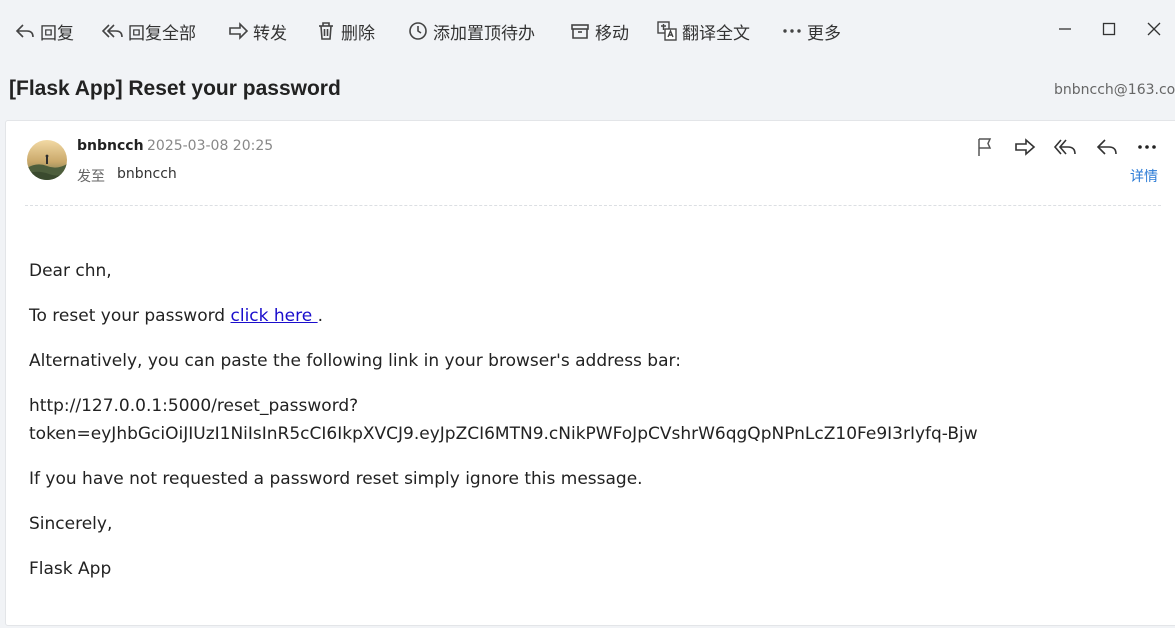 The height and width of the screenshot is (628, 1175). I want to click on delete-label: 删除, so click(358, 33).